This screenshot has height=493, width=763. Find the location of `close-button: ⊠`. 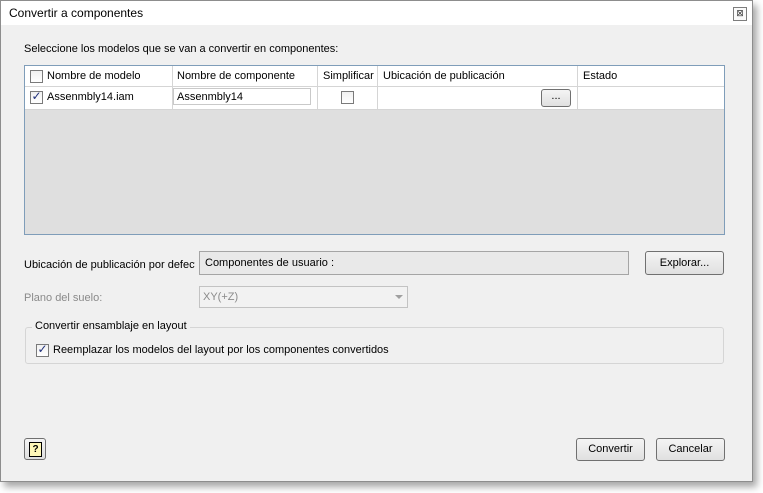

close-button: ⊠ is located at coordinates (740, 14).